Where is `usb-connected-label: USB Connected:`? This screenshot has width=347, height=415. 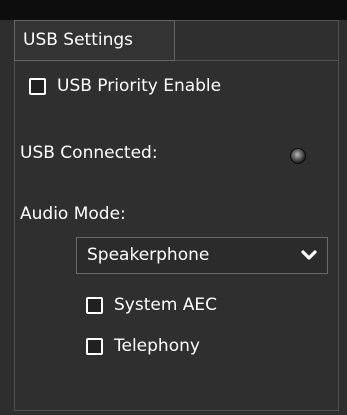
usb-connected-label: USB Connected: is located at coordinates (89, 153).